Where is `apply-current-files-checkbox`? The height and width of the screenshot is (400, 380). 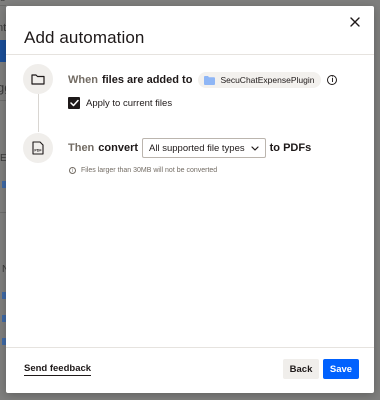 apply-current-files-checkbox is located at coordinates (74, 103).